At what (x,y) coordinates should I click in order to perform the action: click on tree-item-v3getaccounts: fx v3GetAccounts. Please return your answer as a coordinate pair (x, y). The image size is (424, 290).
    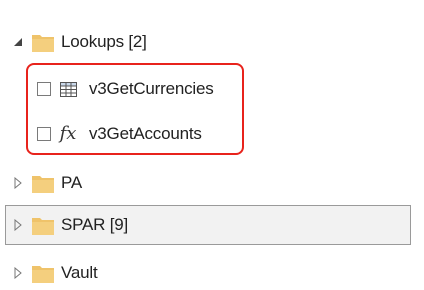
    Looking at the image, I should click on (119, 134).